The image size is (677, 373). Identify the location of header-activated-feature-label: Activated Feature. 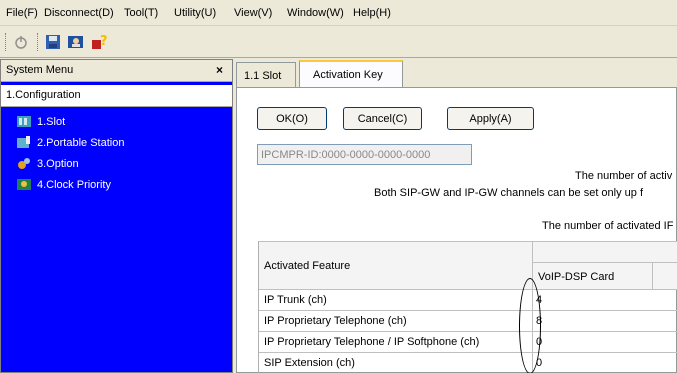
(307, 266).